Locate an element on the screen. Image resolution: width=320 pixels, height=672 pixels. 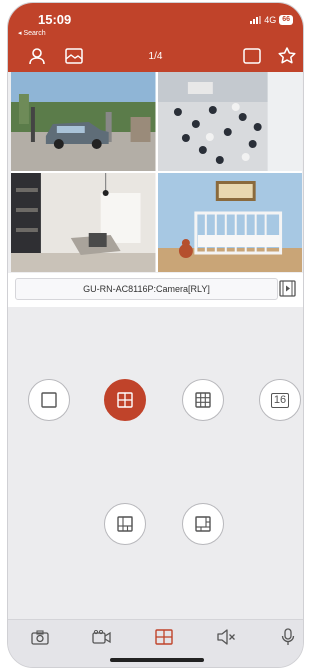
top-header: 15:09 ◂ Search 4G 66 1/4 is located at coordinates (155, 37).